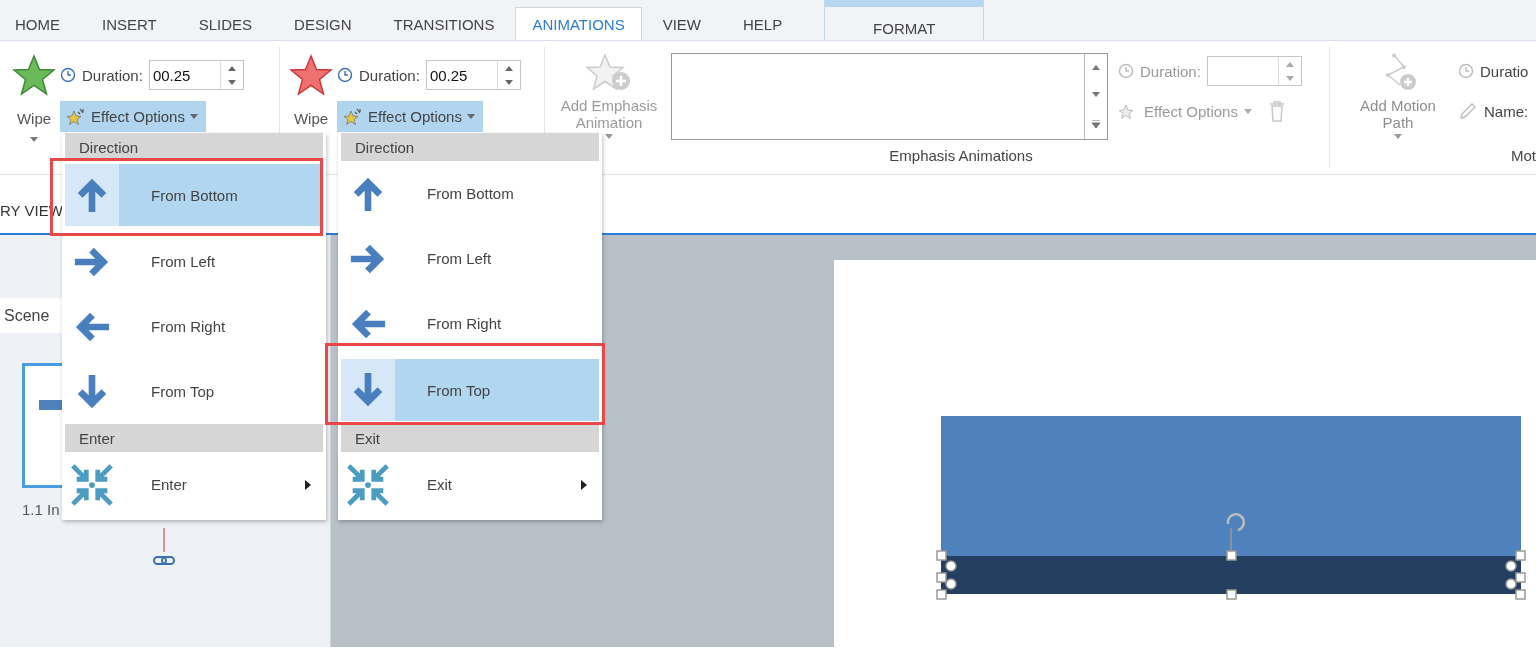 This screenshot has height=649, width=1536. Describe the element at coordinates (31, 315) in the screenshot. I see `scene-tab: Scene` at that location.